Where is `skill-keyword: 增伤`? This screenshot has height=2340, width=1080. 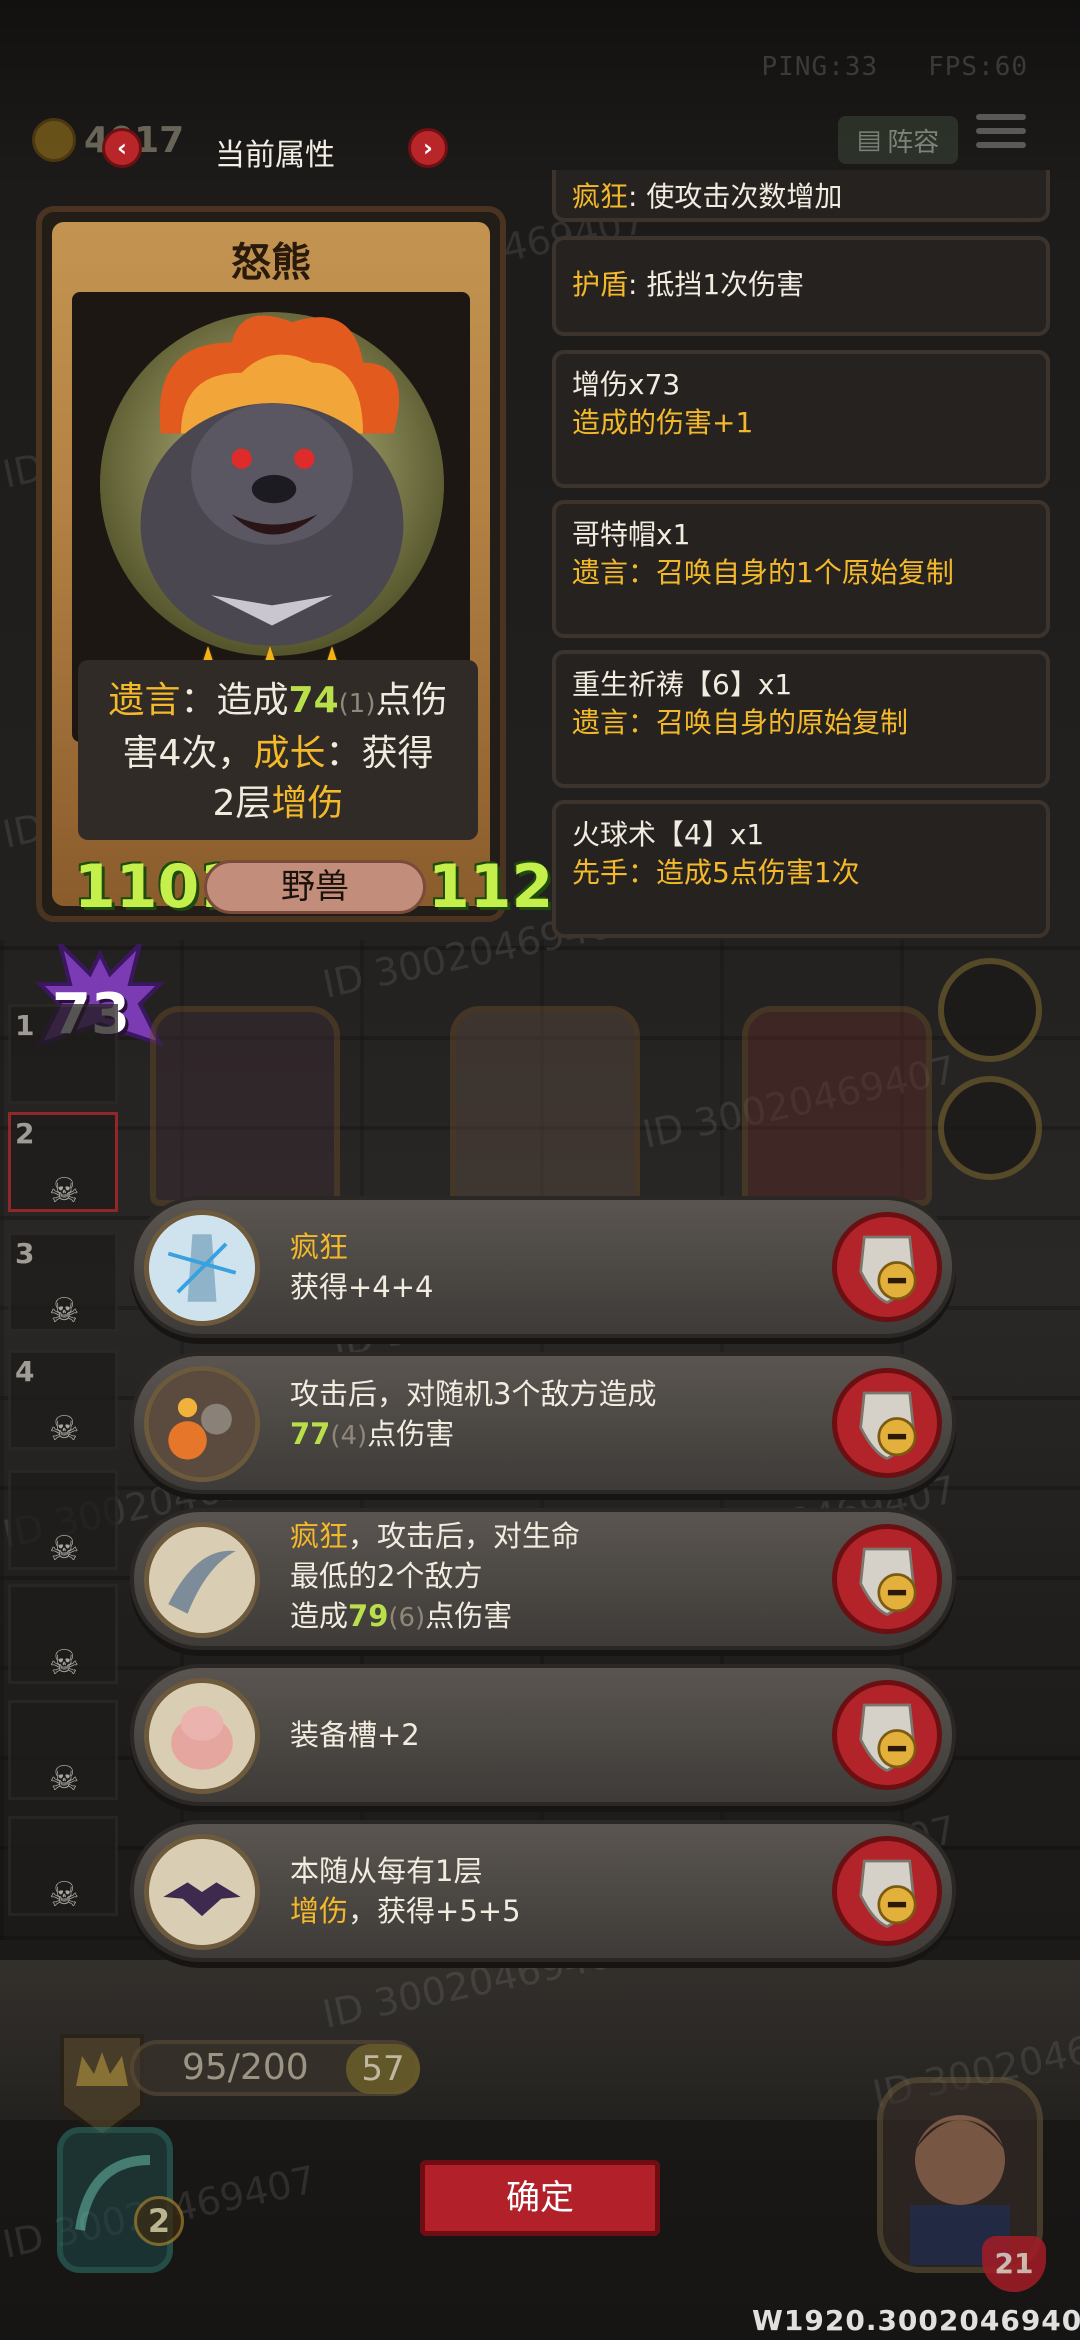 skill-keyword: 增伤 is located at coordinates (319, 1911).